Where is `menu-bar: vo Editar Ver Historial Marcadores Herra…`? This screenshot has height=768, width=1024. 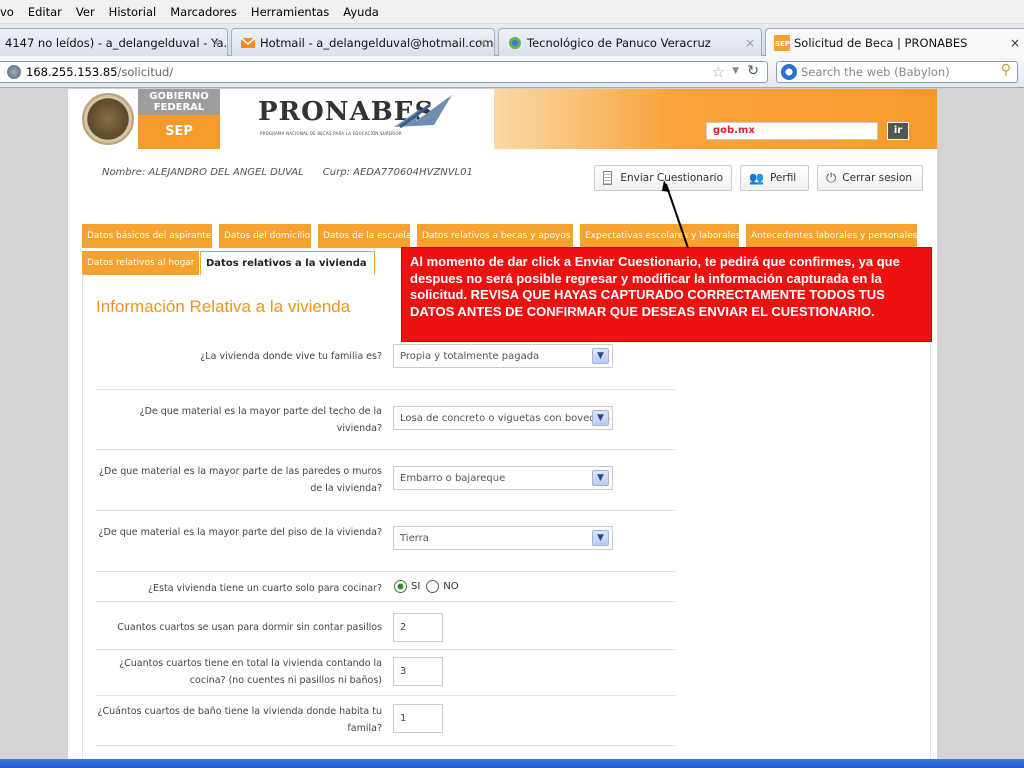 menu-bar: vo Editar Ver Historial Marcadores Herra… is located at coordinates (512, 12).